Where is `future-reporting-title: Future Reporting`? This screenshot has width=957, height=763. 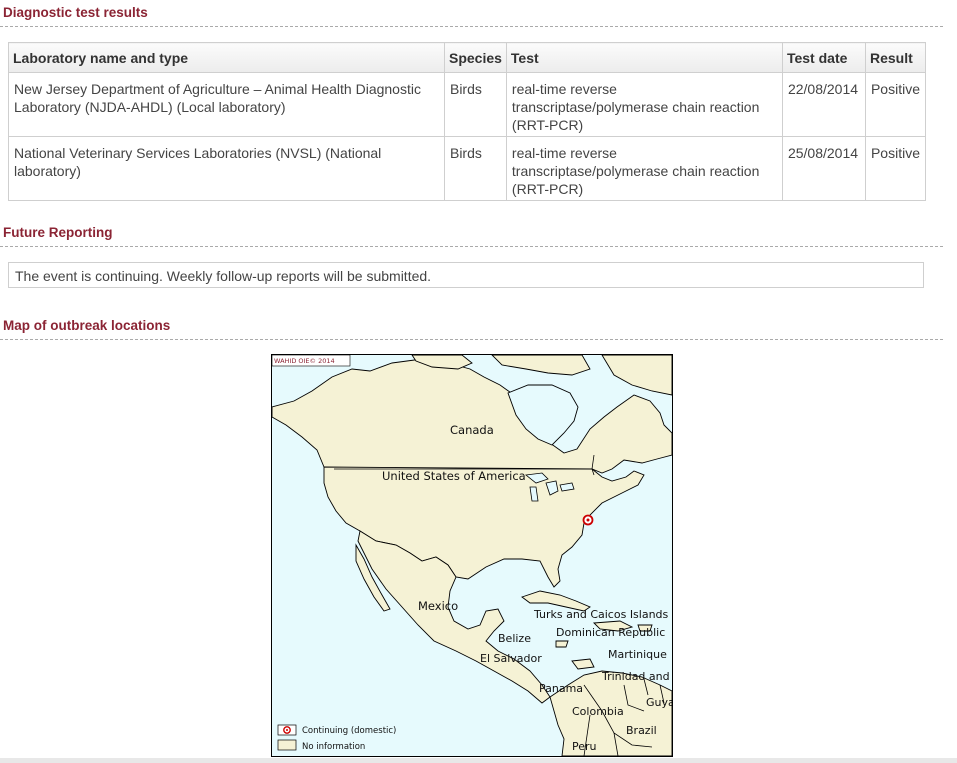 future-reporting-title: Future Reporting is located at coordinates (58, 232).